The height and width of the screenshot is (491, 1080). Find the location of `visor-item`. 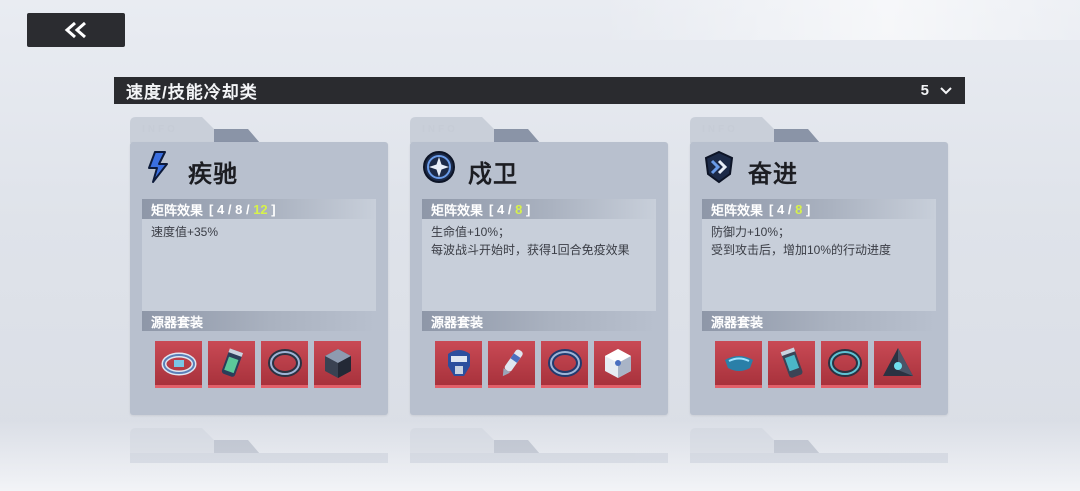

visor-item is located at coordinates (738, 364).